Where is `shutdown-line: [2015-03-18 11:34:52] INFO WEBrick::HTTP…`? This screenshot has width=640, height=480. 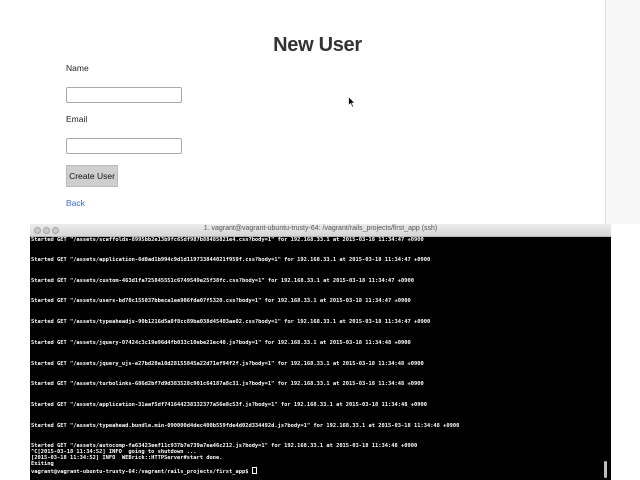 shutdown-line: [2015-03-18 11:34:52] INFO WEBrick::HTTP… is located at coordinates (127, 458).